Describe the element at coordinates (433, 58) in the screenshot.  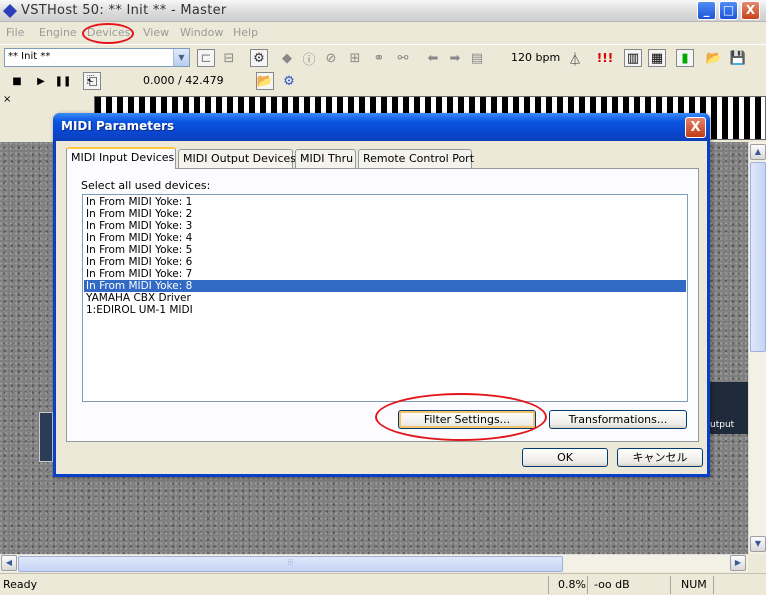
I see `arrow-left-icon: ⬅` at that location.